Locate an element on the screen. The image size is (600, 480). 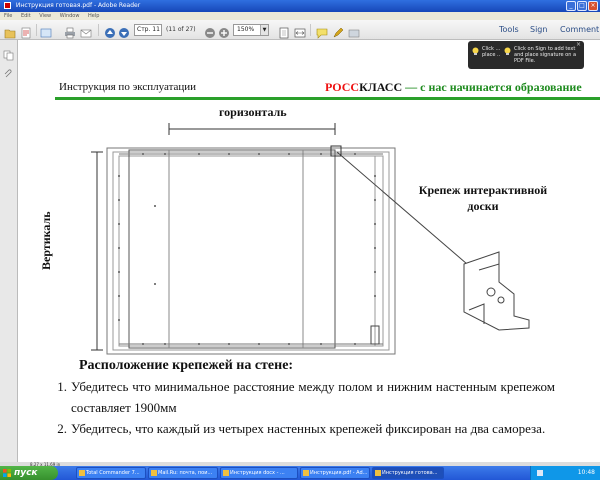
print-icon is located at coordinates (70, 31).